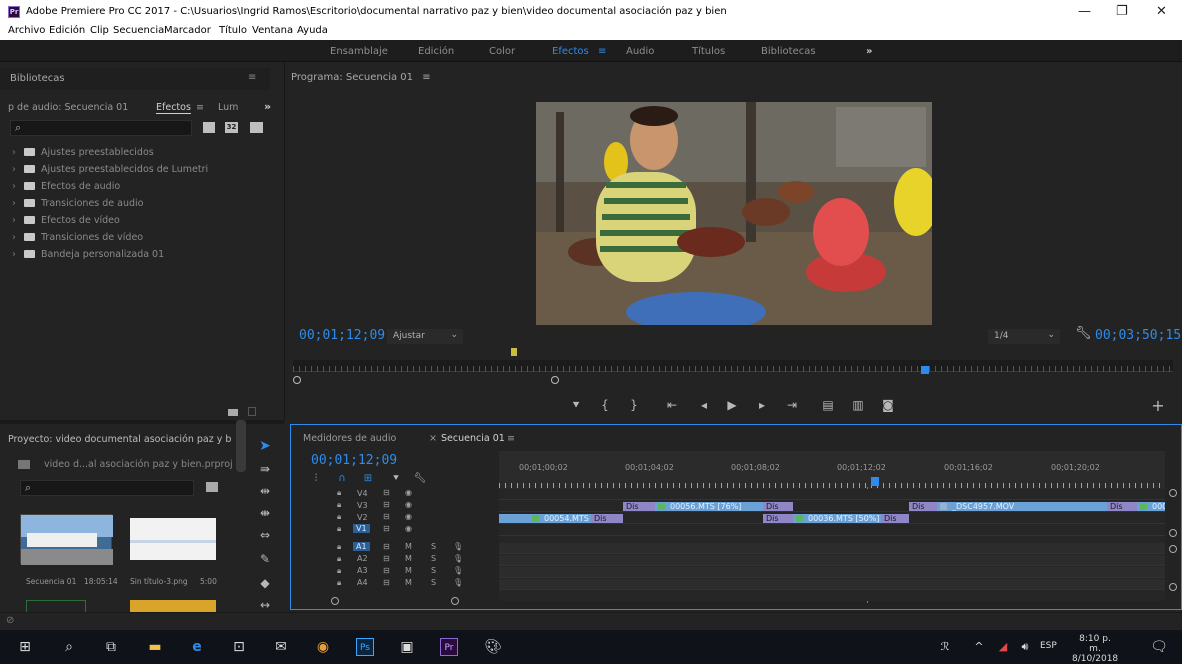 The image size is (1182, 664). I want to click on people-icon: ℛ, so click(945, 647).